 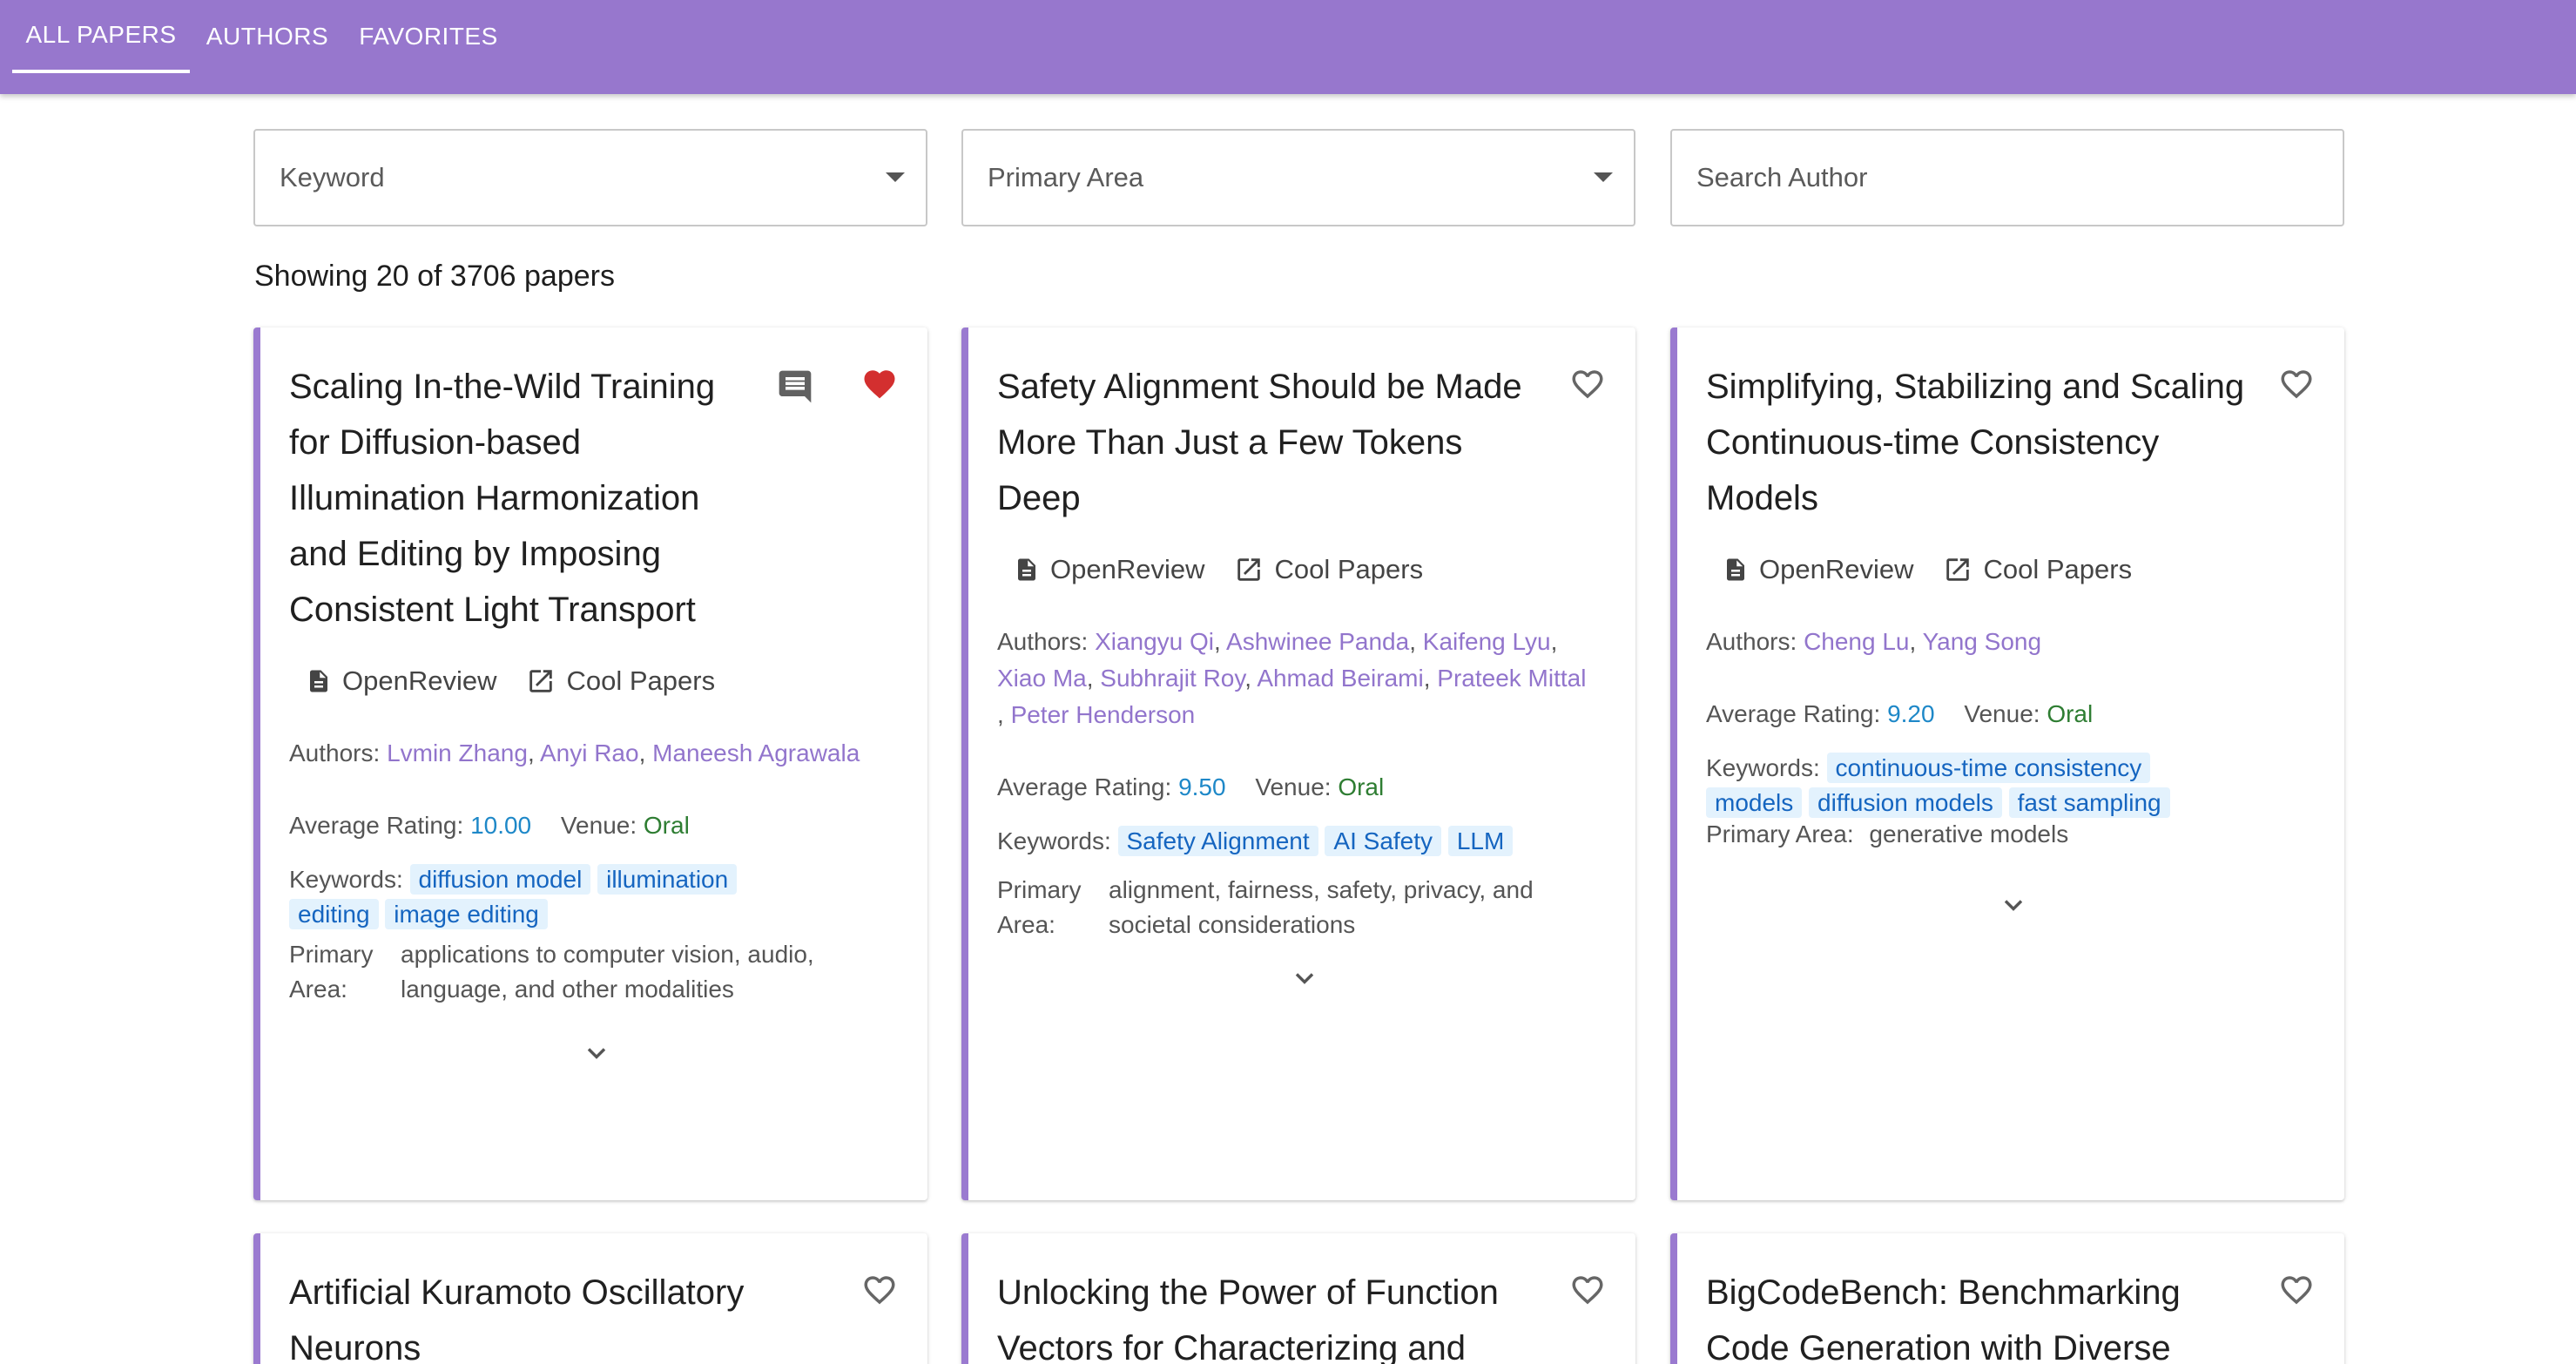 What do you see at coordinates (101, 71) in the screenshot?
I see `active-tab-indicator` at bounding box center [101, 71].